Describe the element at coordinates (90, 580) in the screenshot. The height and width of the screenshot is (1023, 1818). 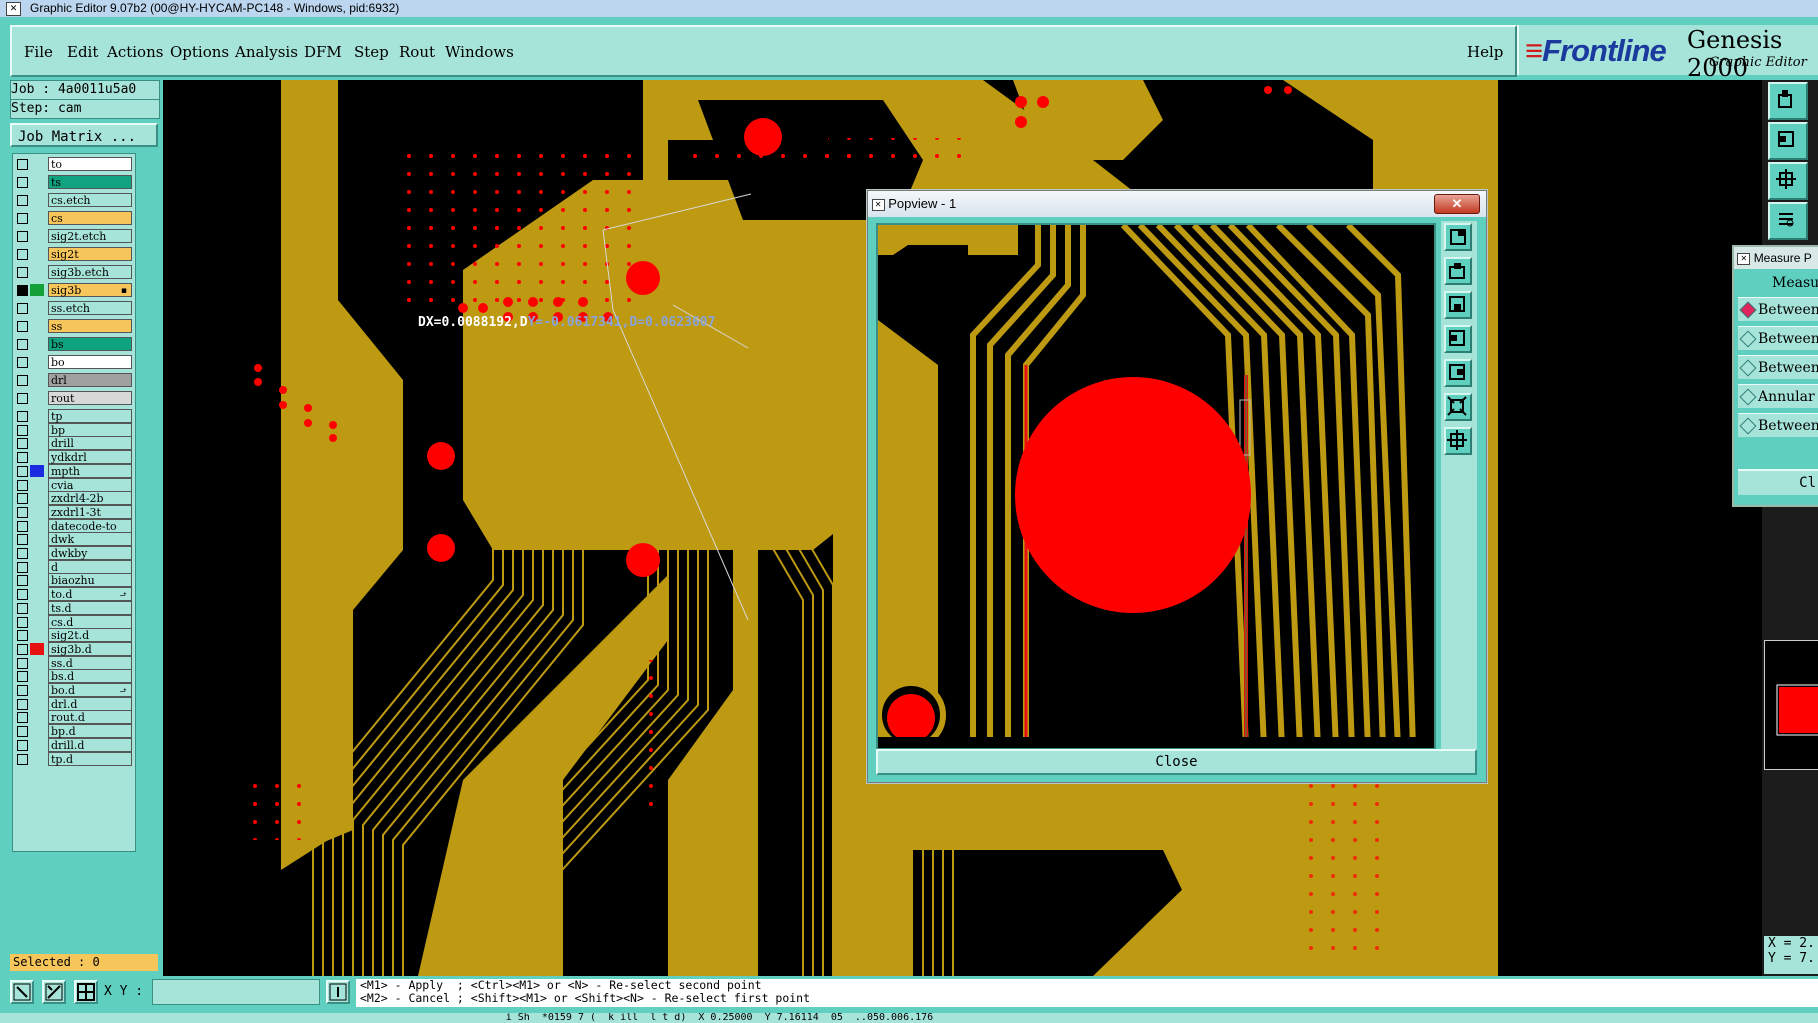
I see `layer-name: biaozhu` at that location.